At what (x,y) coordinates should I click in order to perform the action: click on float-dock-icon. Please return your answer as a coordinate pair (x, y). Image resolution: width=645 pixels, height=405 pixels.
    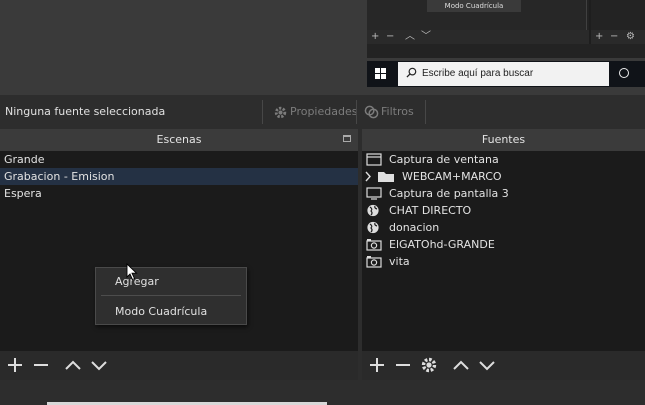
    Looking at the image, I should click on (347, 138).